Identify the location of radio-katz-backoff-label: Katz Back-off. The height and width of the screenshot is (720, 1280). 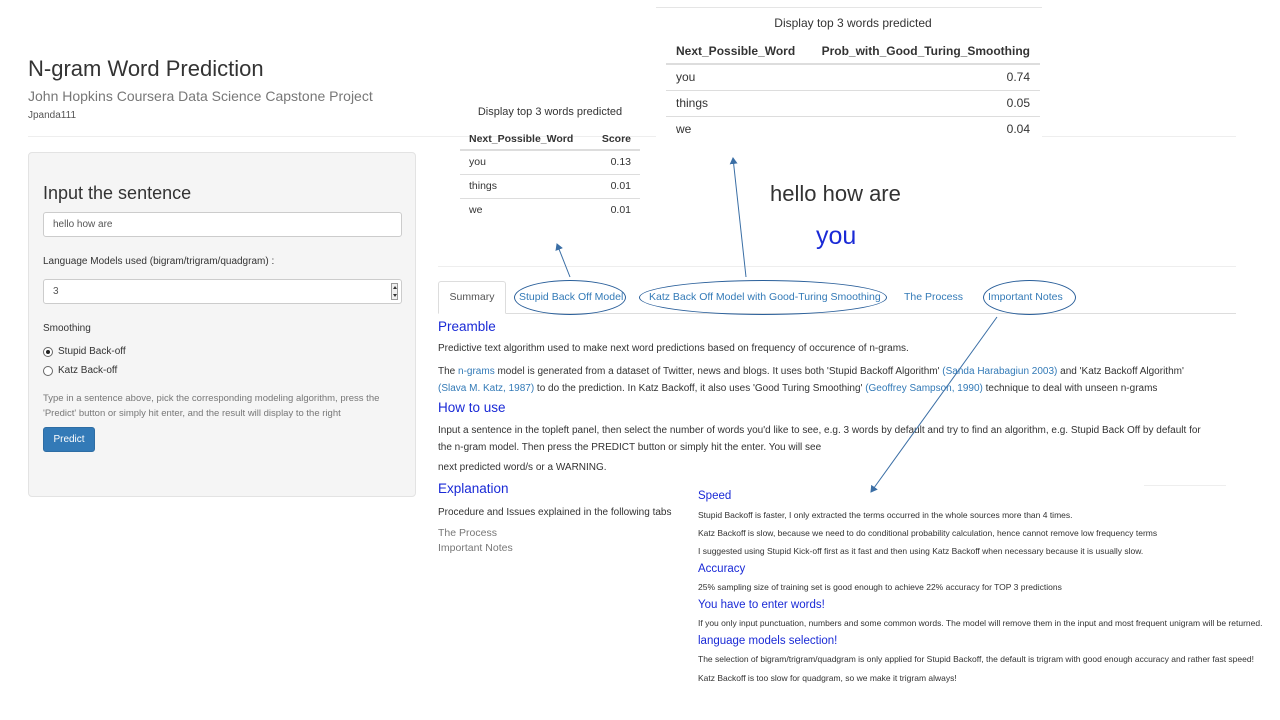
(88, 370).